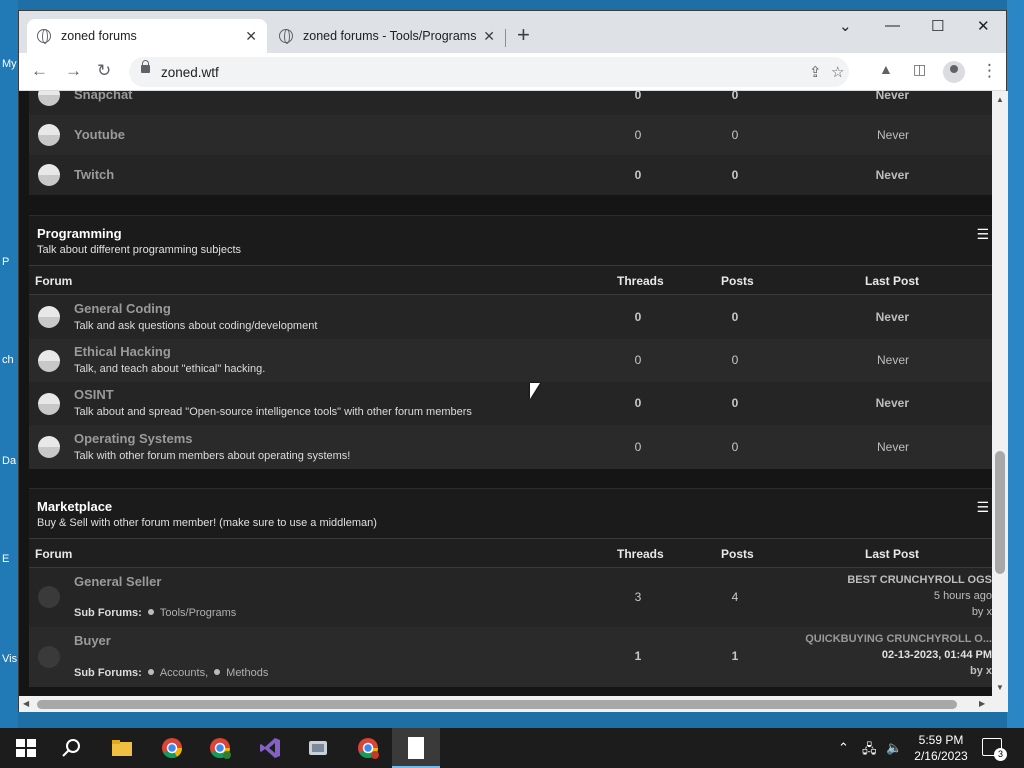  Describe the element at coordinates (72, 748) in the screenshot. I see `search-icon` at that location.